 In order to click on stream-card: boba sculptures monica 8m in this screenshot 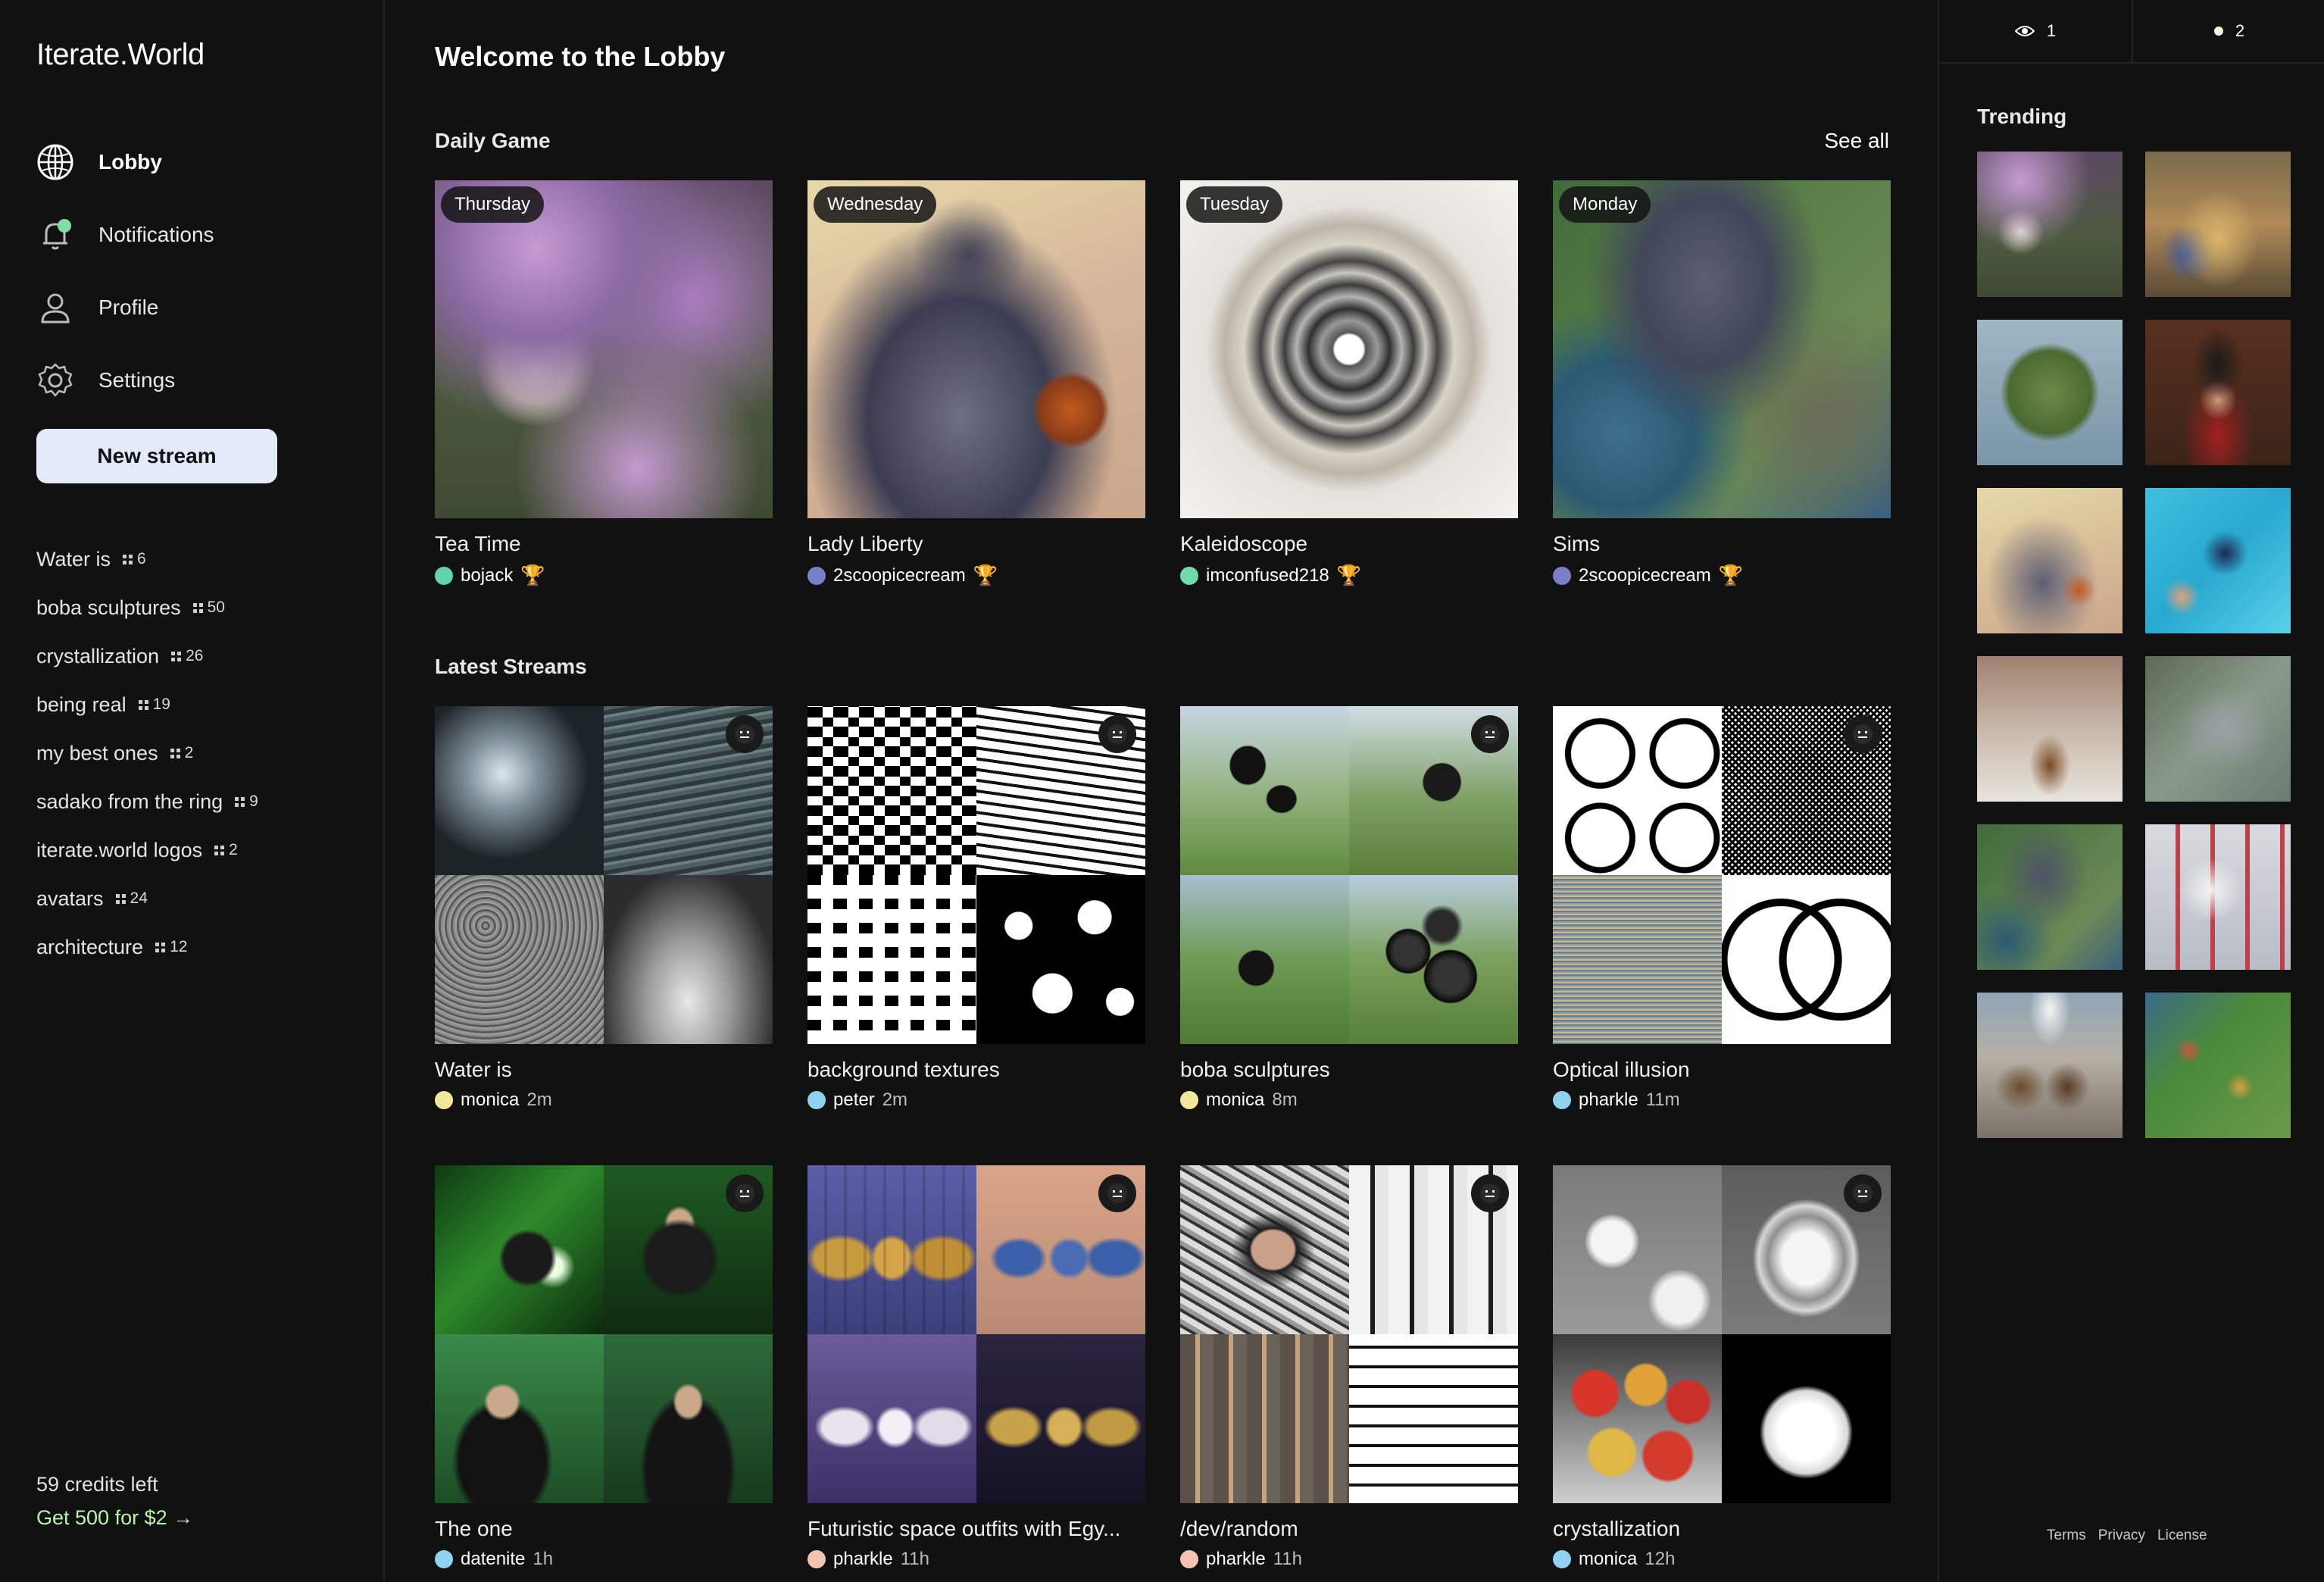, I will do `click(1349, 908)`.